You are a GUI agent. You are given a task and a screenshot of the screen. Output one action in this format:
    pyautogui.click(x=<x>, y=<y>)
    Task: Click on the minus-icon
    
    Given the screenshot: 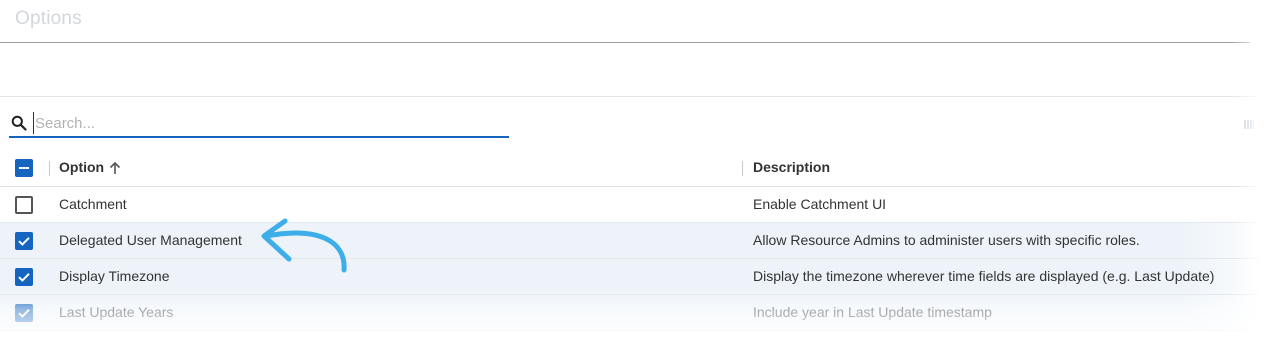 What is the action you would take?
    pyautogui.click(x=24, y=168)
    